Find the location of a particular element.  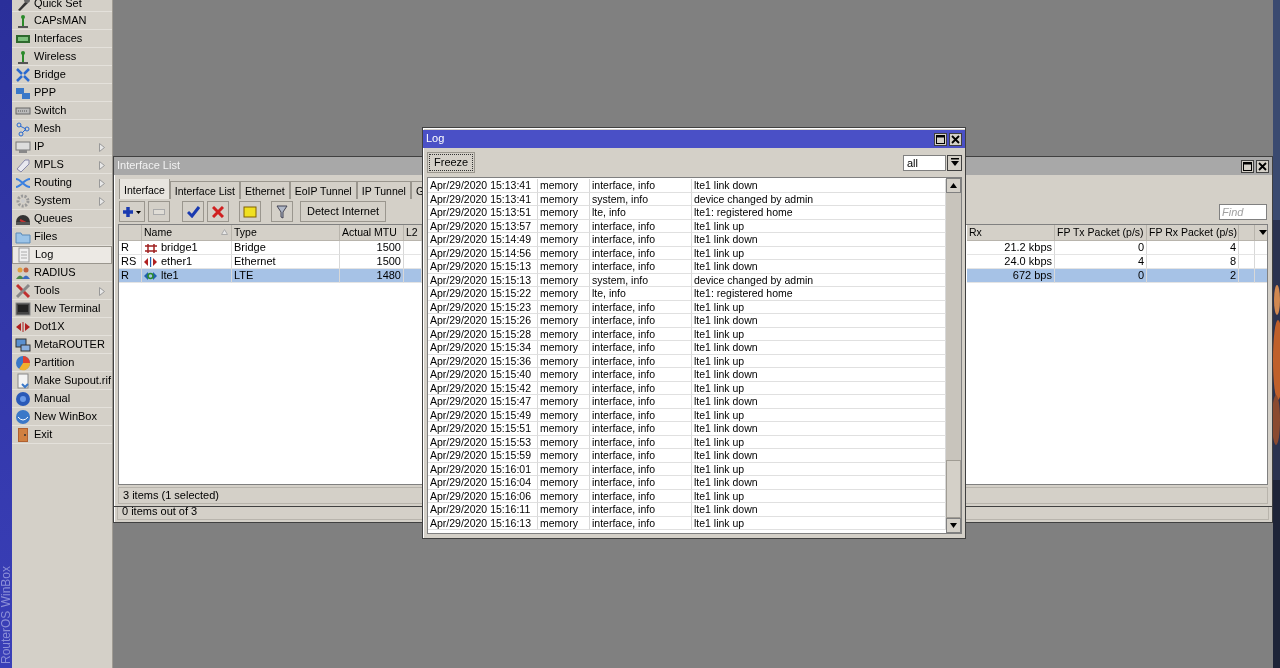

menu-item: PPP is located at coordinates (62, 93).